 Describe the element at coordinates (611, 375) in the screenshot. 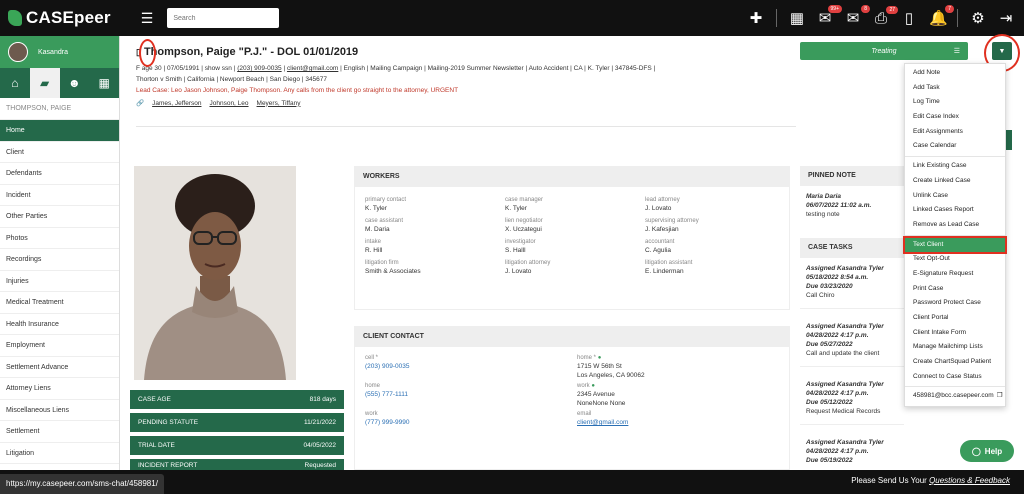

I see `home-address-line2: Los Angeles, CA 90062` at that location.